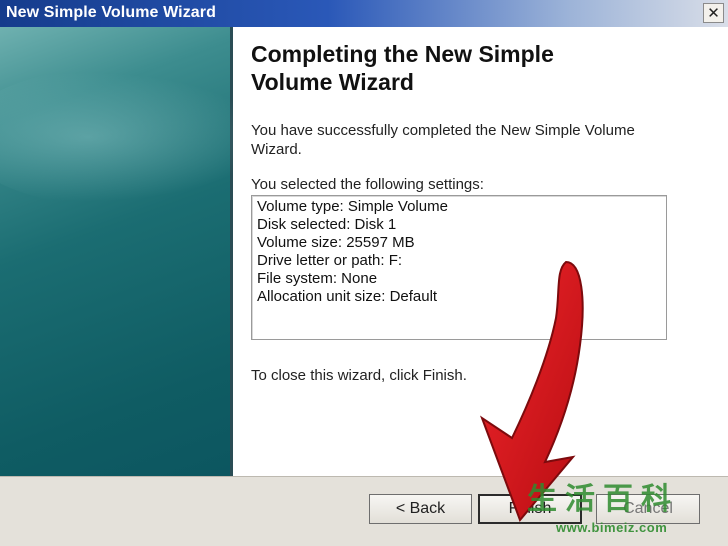 This screenshot has height=546, width=728. What do you see at coordinates (336, 242) in the screenshot?
I see `setting-volume-size: Volume size: 25597 MB` at bounding box center [336, 242].